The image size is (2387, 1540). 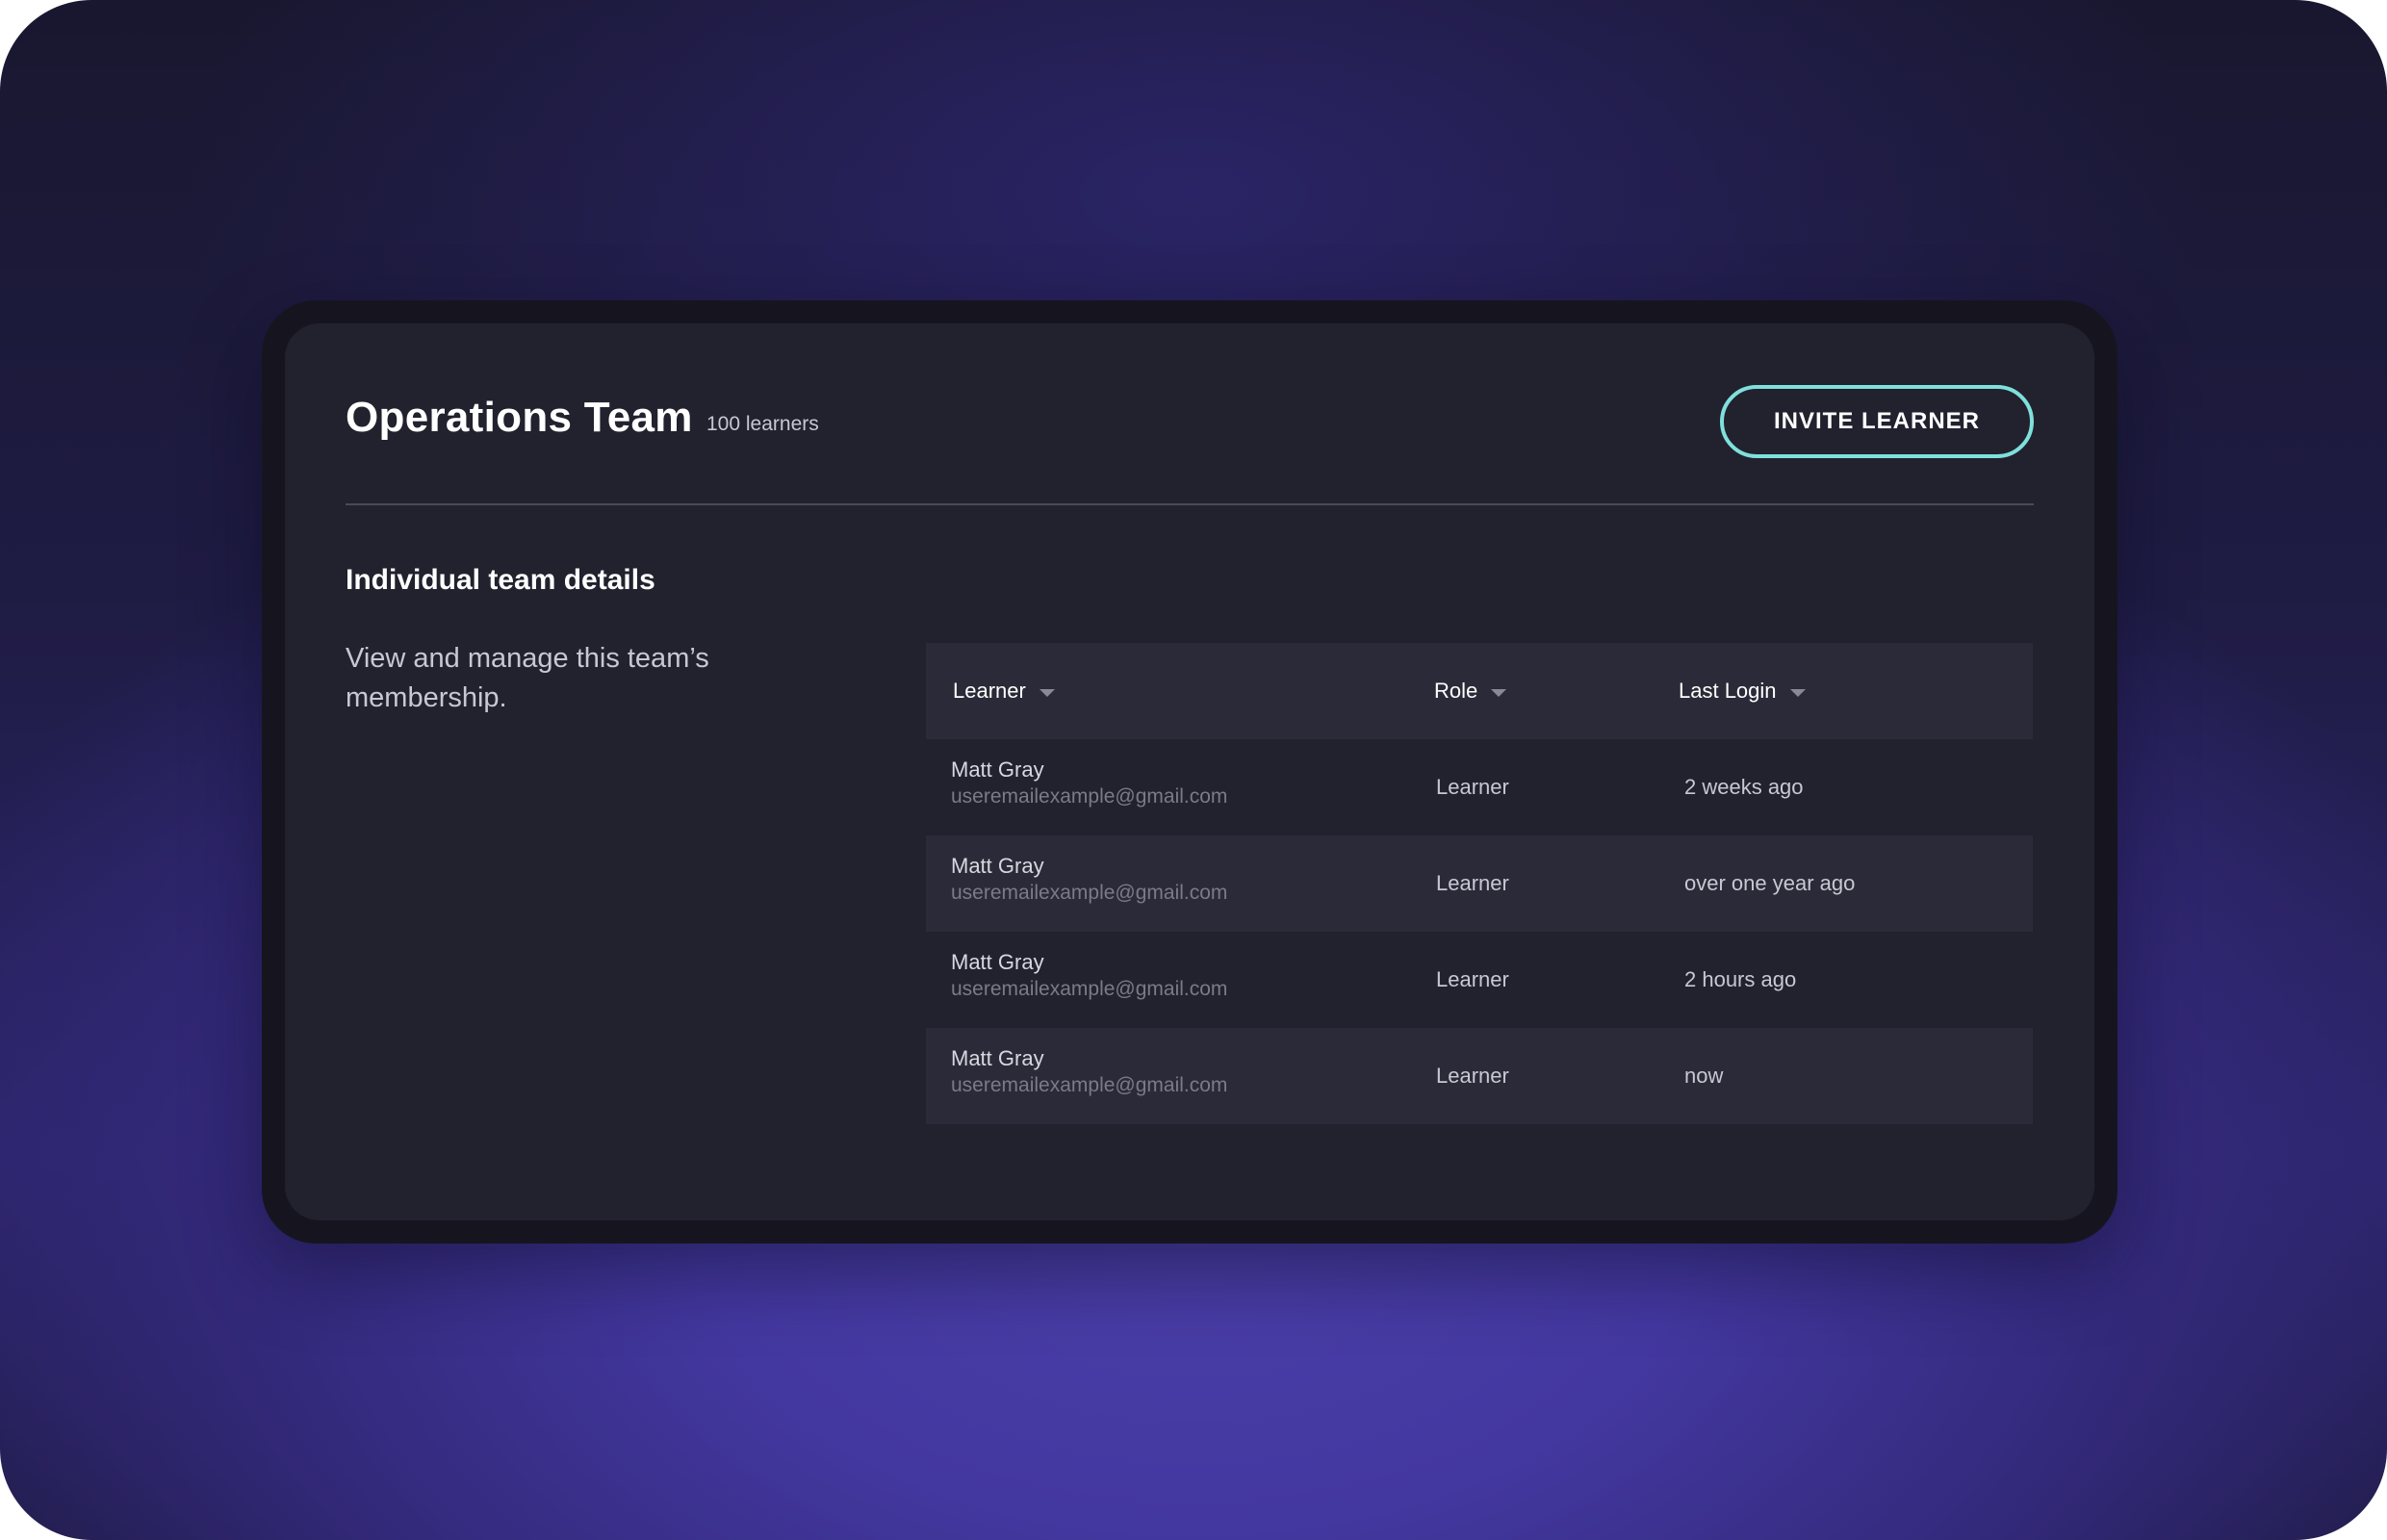 I want to click on learner-last-login: 2 weeks ago, so click(x=1744, y=787).